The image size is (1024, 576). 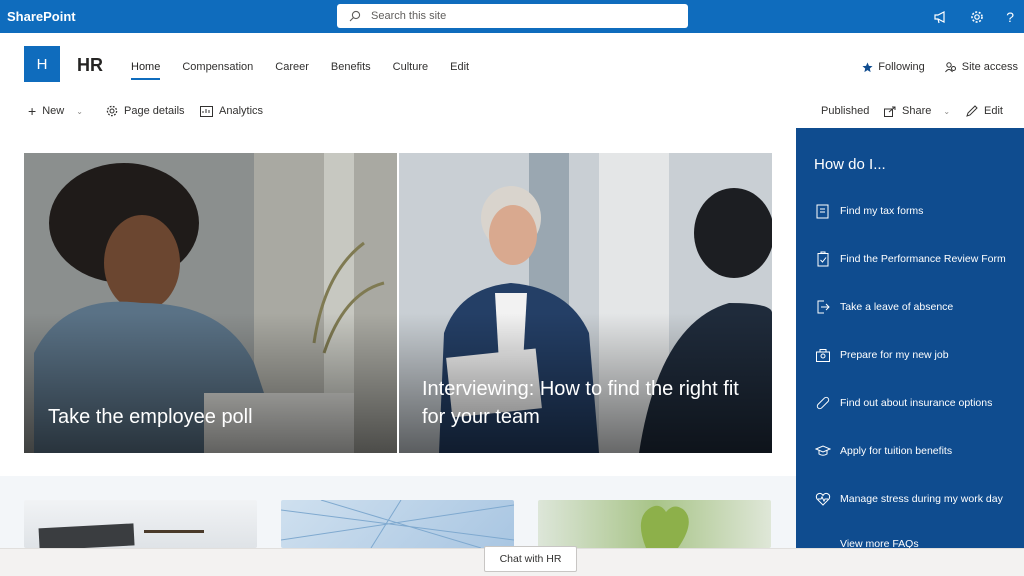 I want to click on published-status: Published, so click(x=845, y=111).